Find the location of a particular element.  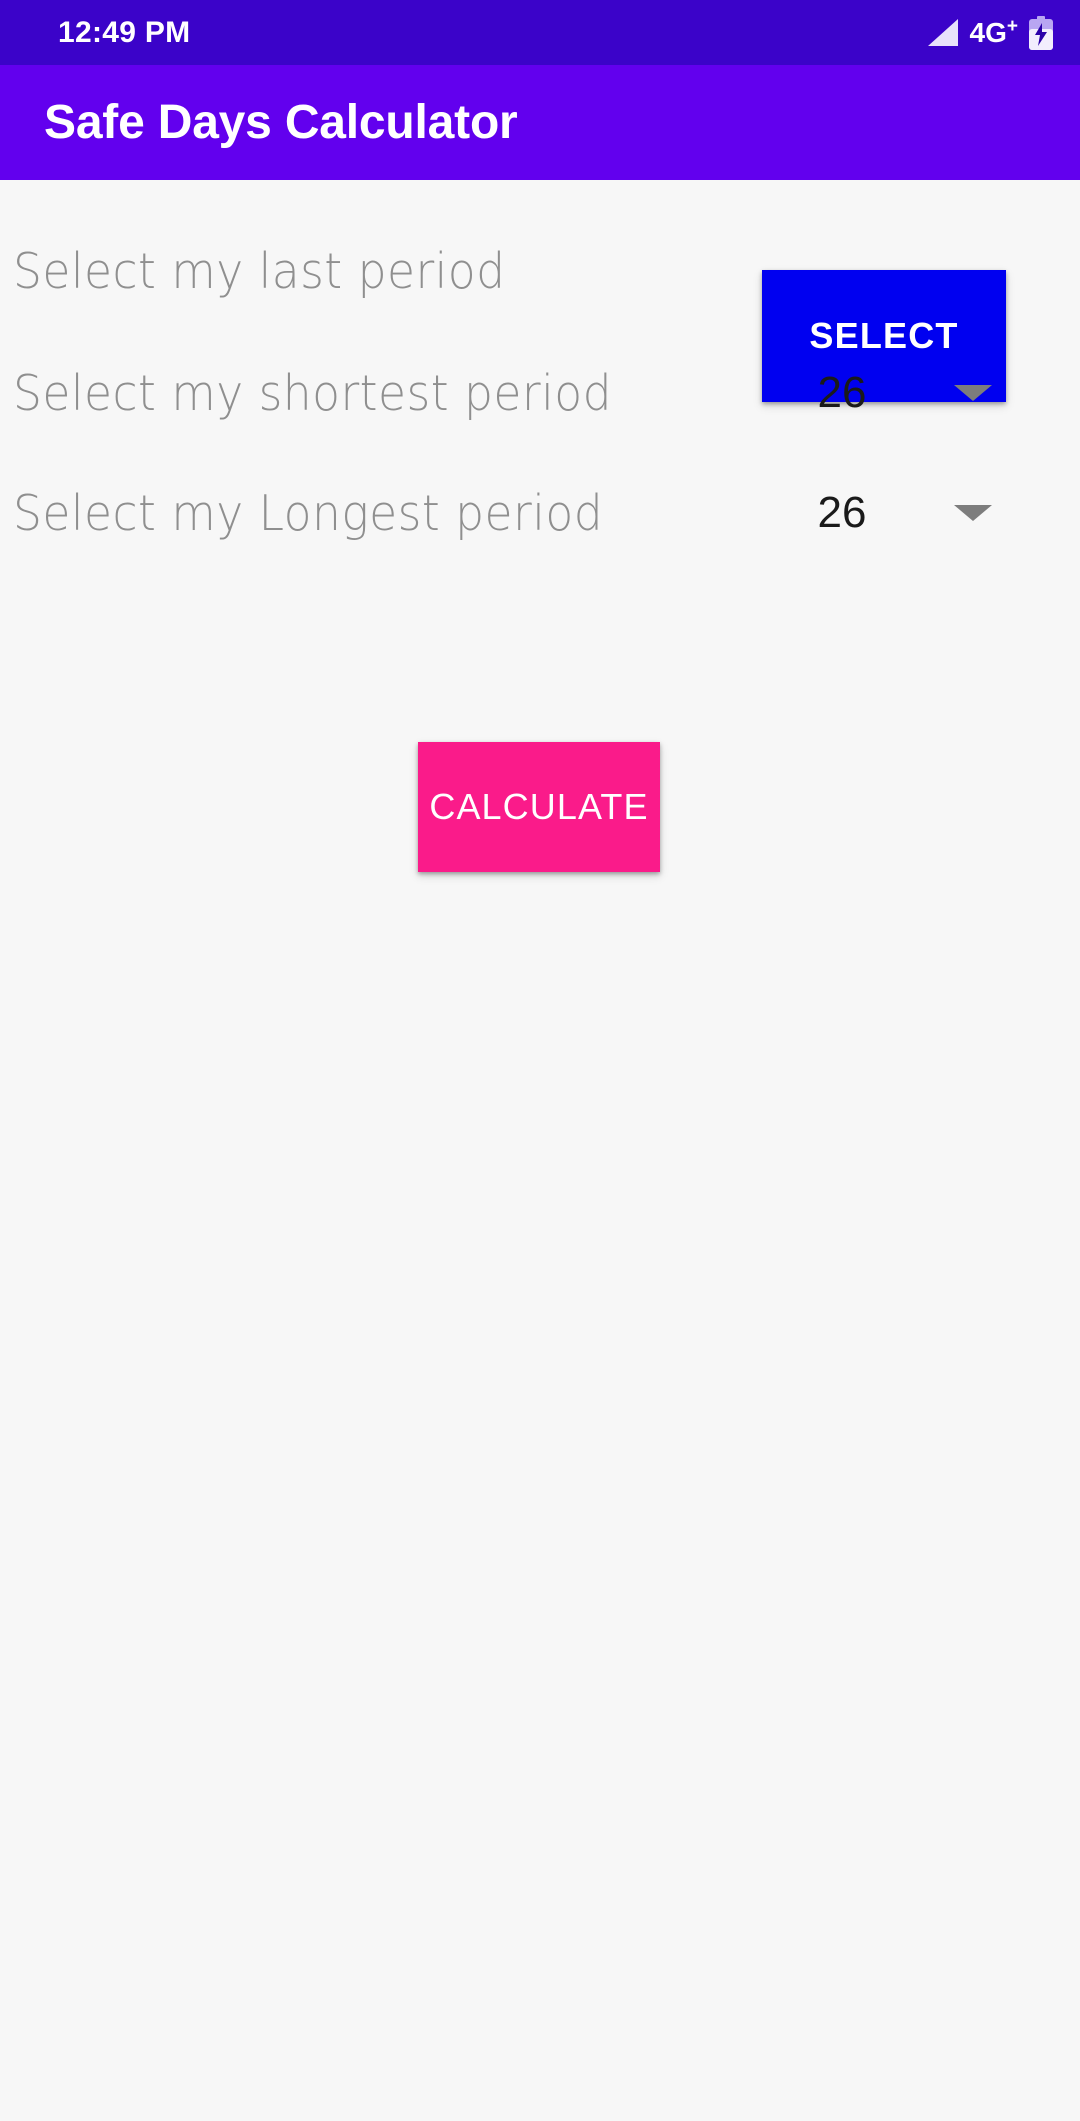

network-type-label: 4G + is located at coordinates (993, 31).